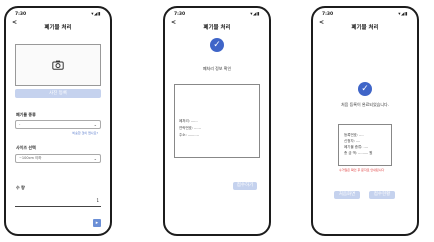  I want to click on category-select: - ⌄, so click(58, 124).